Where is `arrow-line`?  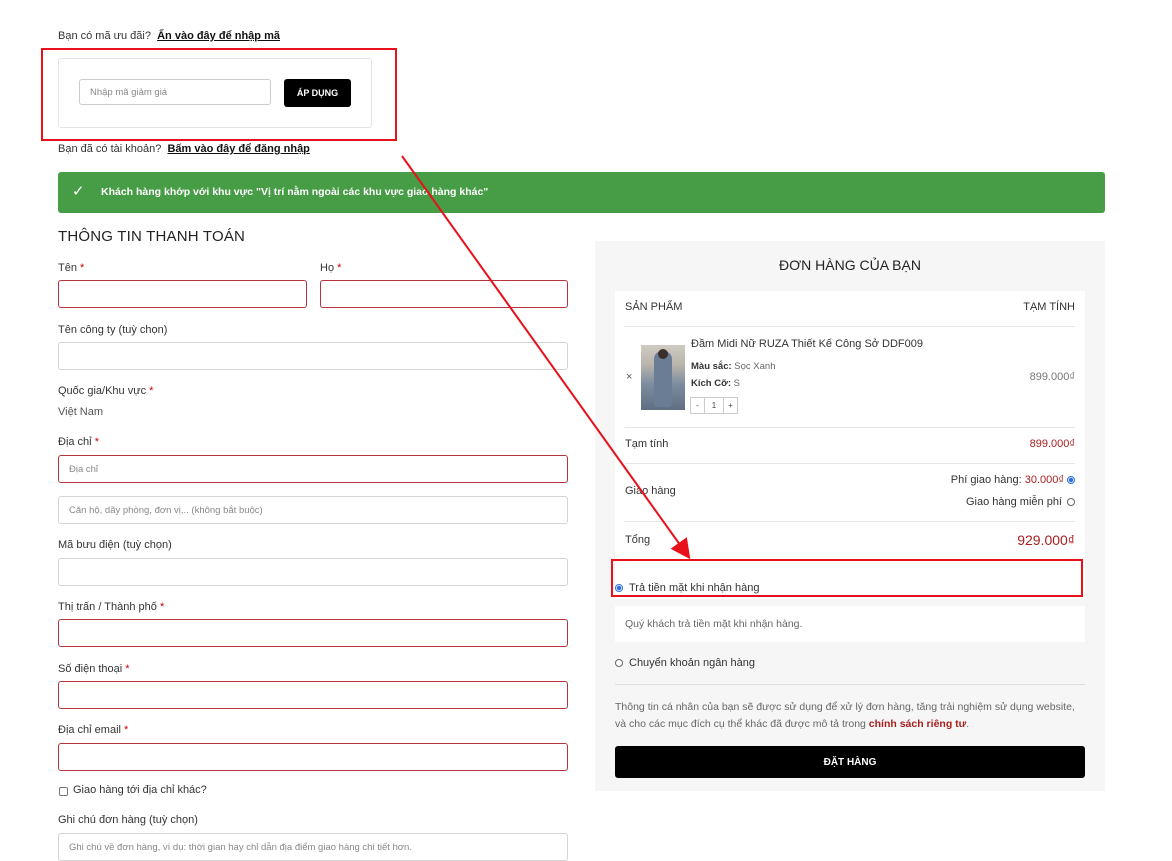 arrow-line is located at coordinates (546, 357).